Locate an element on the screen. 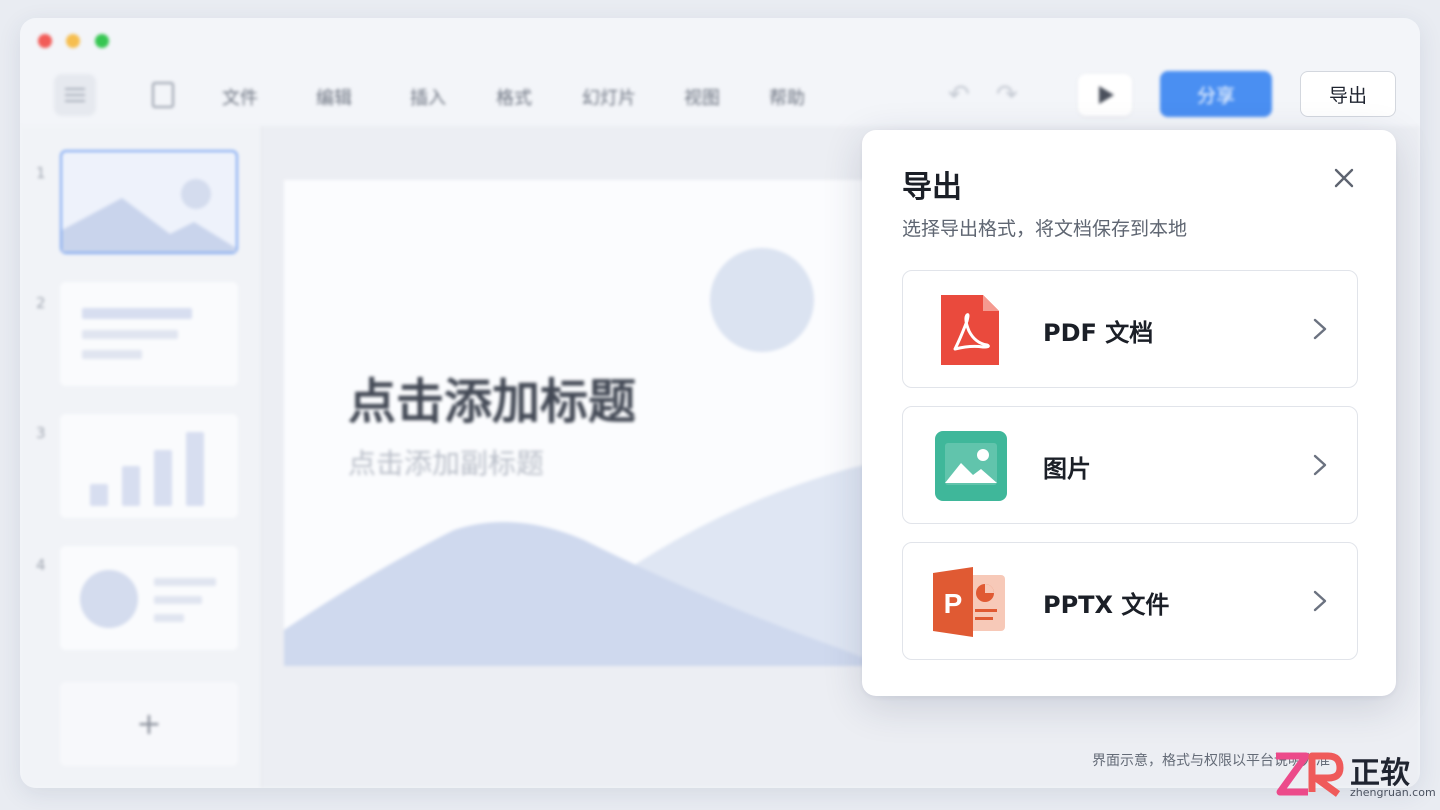  export-option-label: 图片 is located at coordinates (1067, 469).